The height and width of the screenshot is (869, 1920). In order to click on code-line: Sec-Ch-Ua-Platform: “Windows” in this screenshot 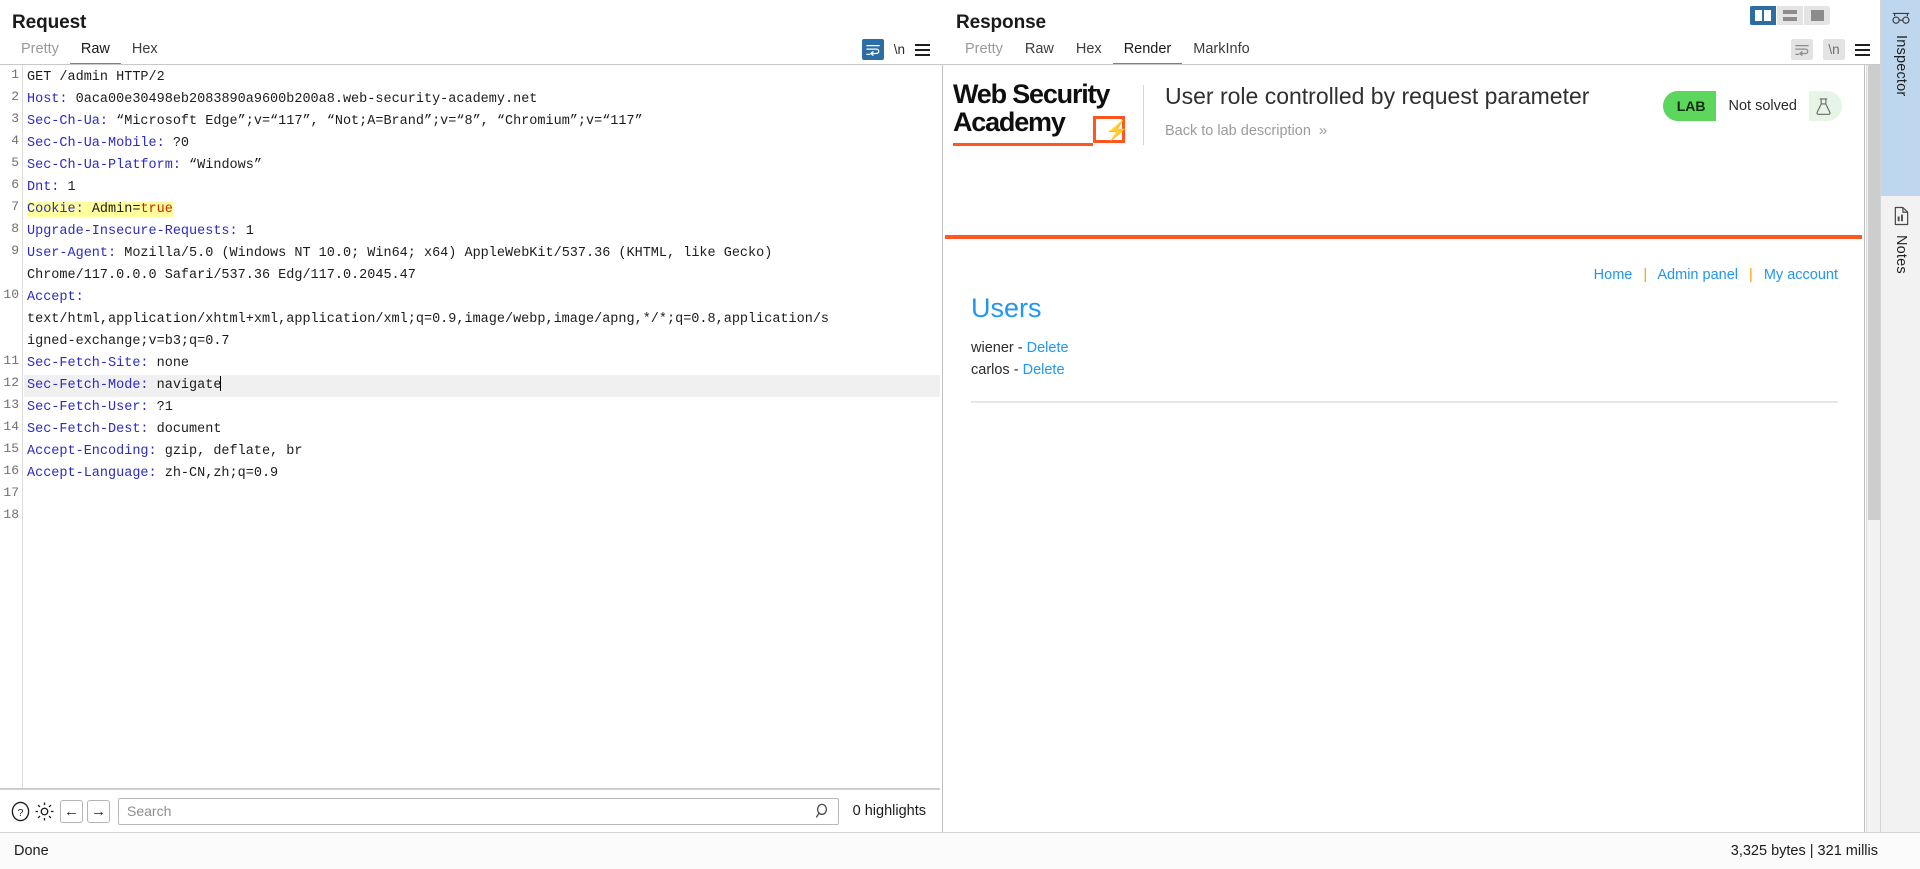, I will do `click(482, 166)`.